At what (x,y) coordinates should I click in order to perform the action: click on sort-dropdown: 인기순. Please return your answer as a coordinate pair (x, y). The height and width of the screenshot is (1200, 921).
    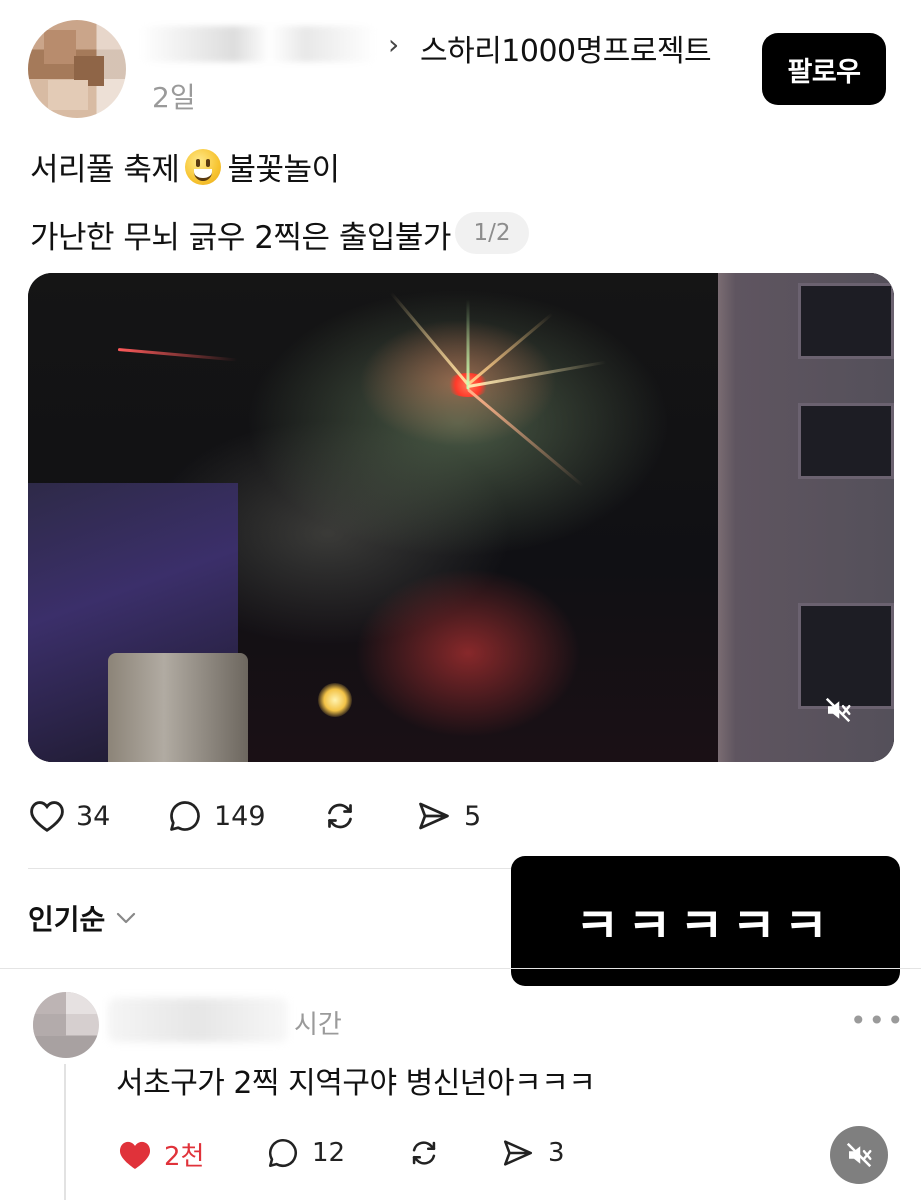
    Looking at the image, I should click on (82, 918).